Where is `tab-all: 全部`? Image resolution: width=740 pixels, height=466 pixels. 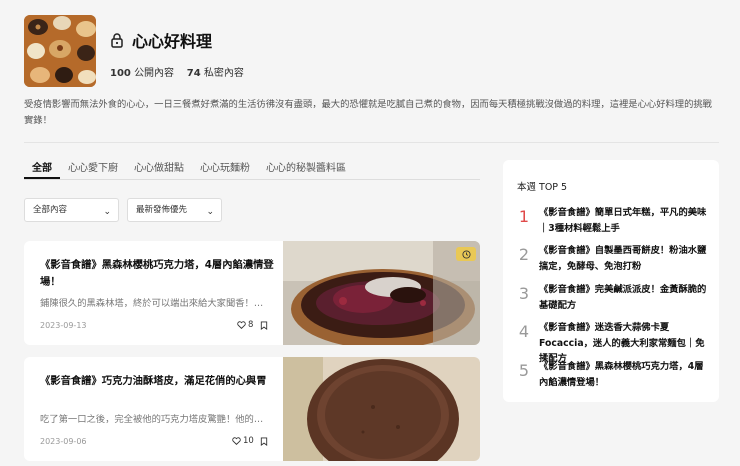 tab-all: 全部 is located at coordinates (42, 169).